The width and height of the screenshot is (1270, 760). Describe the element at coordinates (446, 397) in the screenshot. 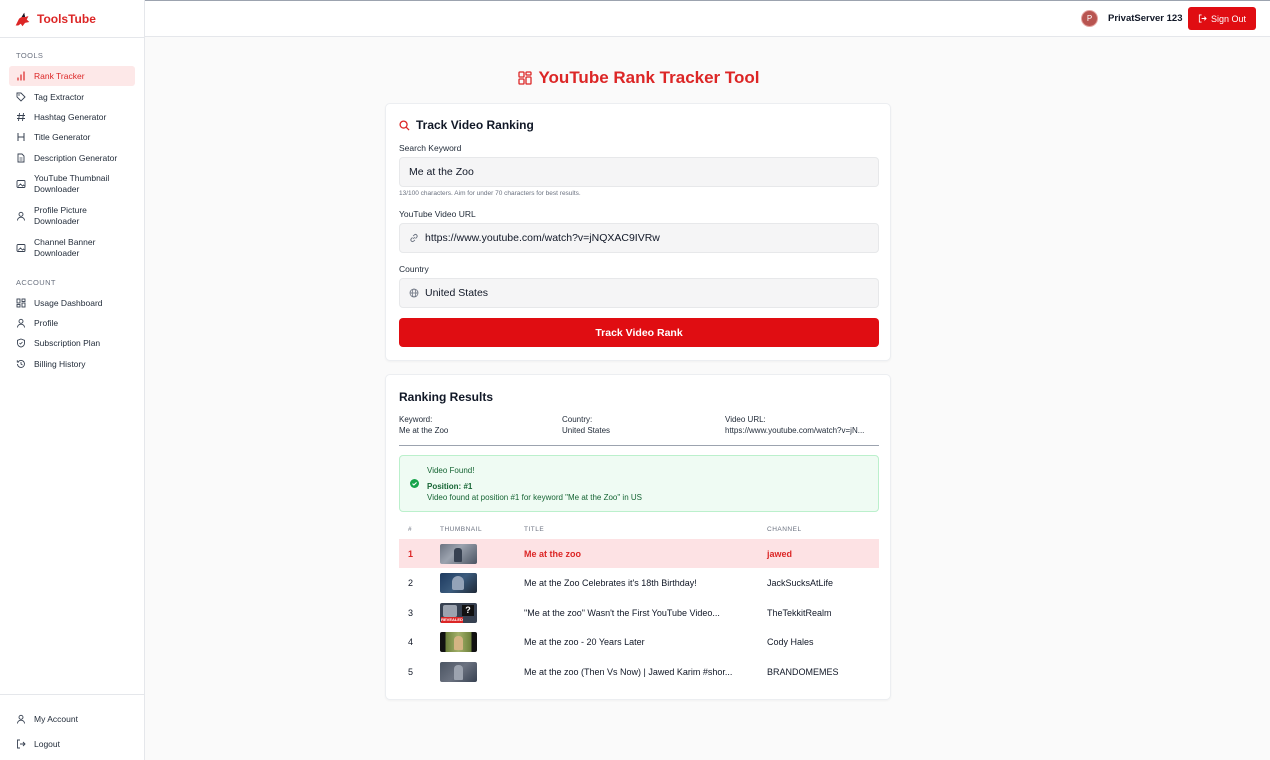

I see `results-title: Ranking Results` at that location.